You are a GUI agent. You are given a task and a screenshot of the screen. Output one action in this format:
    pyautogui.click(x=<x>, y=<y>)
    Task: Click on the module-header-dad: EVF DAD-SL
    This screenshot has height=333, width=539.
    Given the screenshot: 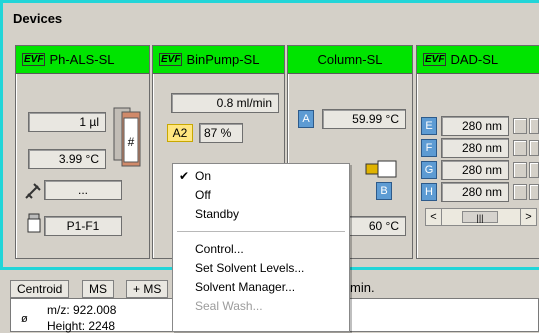 What is the action you would take?
    pyautogui.click(x=478, y=60)
    